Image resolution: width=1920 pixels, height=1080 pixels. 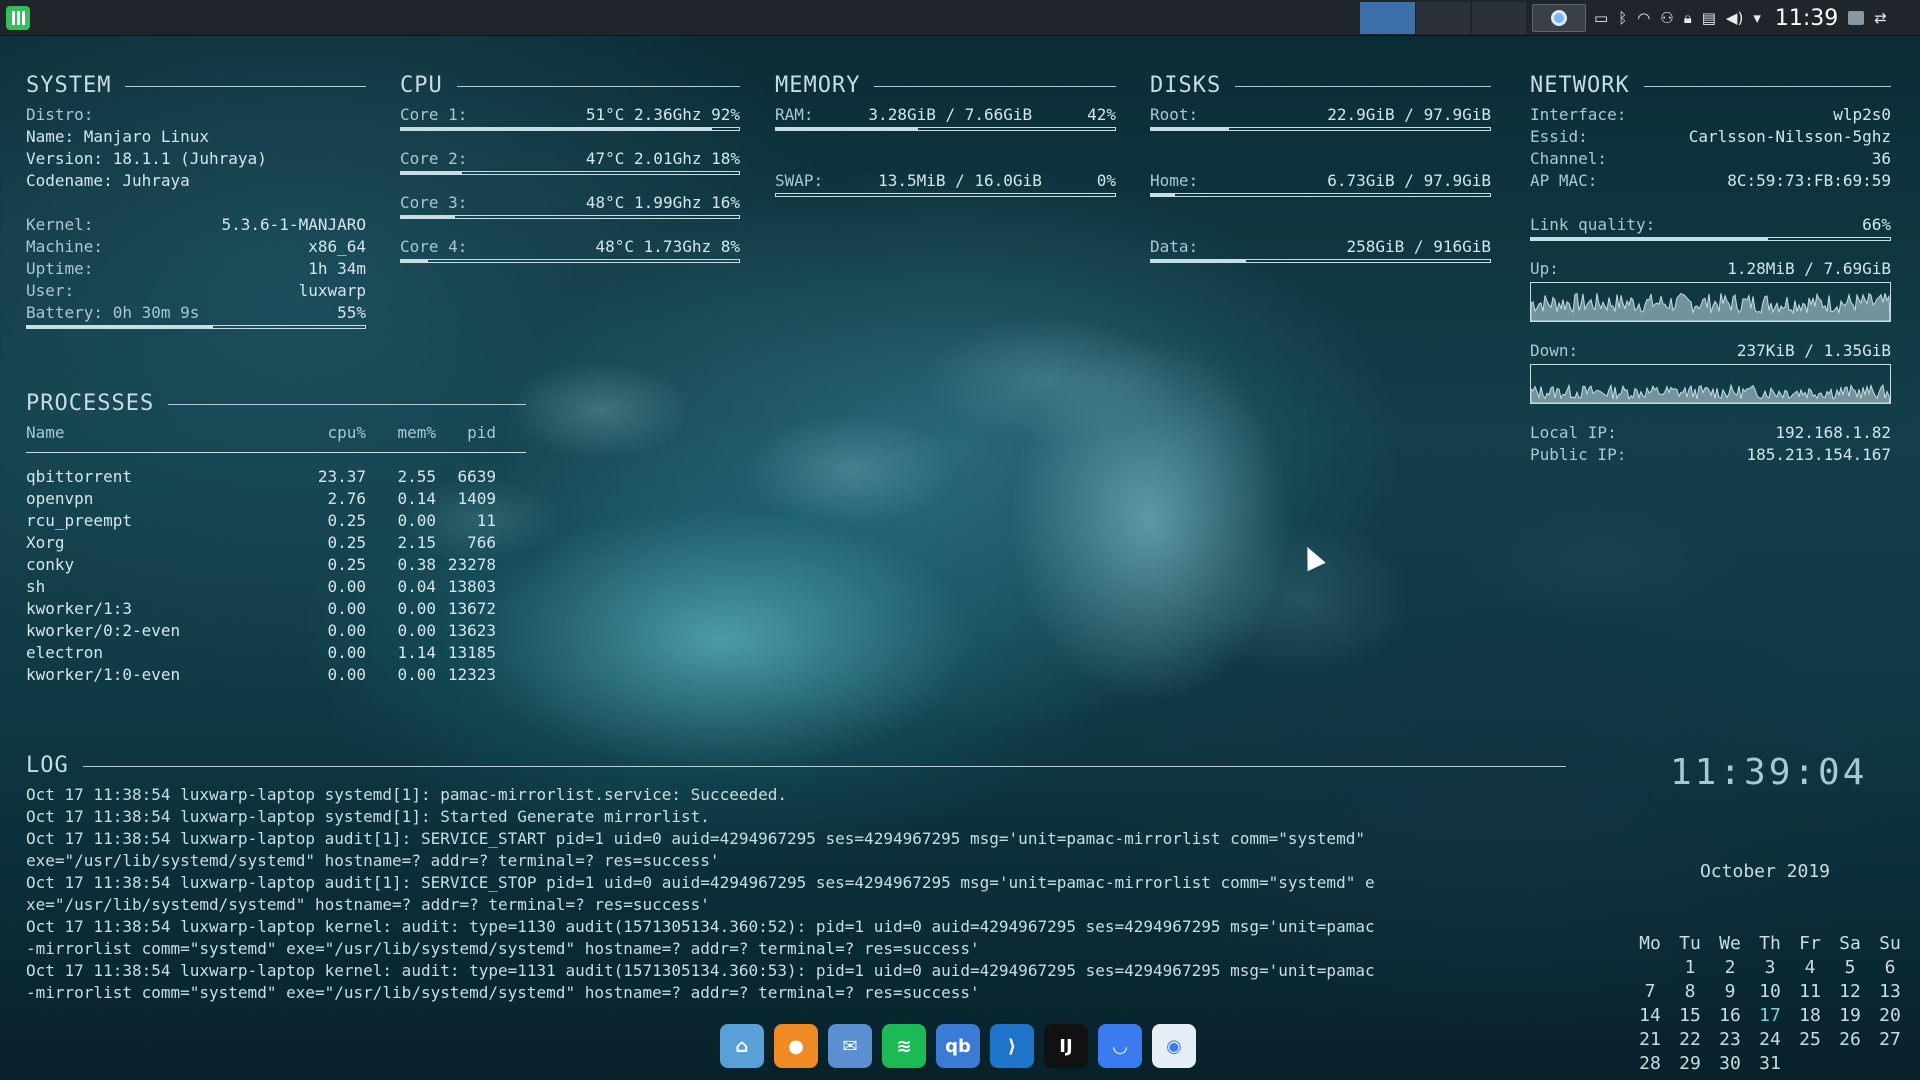 I want to click on col-name-header: Name, so click(x=45, y=432).